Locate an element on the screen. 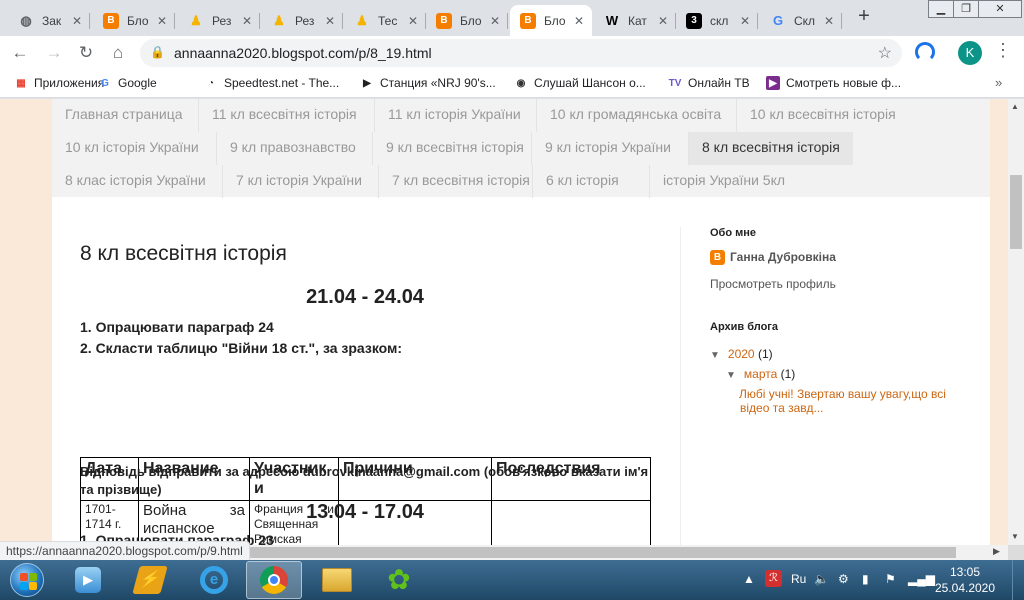  nav-tab: Главная страница is located at coordinates (124, 115).